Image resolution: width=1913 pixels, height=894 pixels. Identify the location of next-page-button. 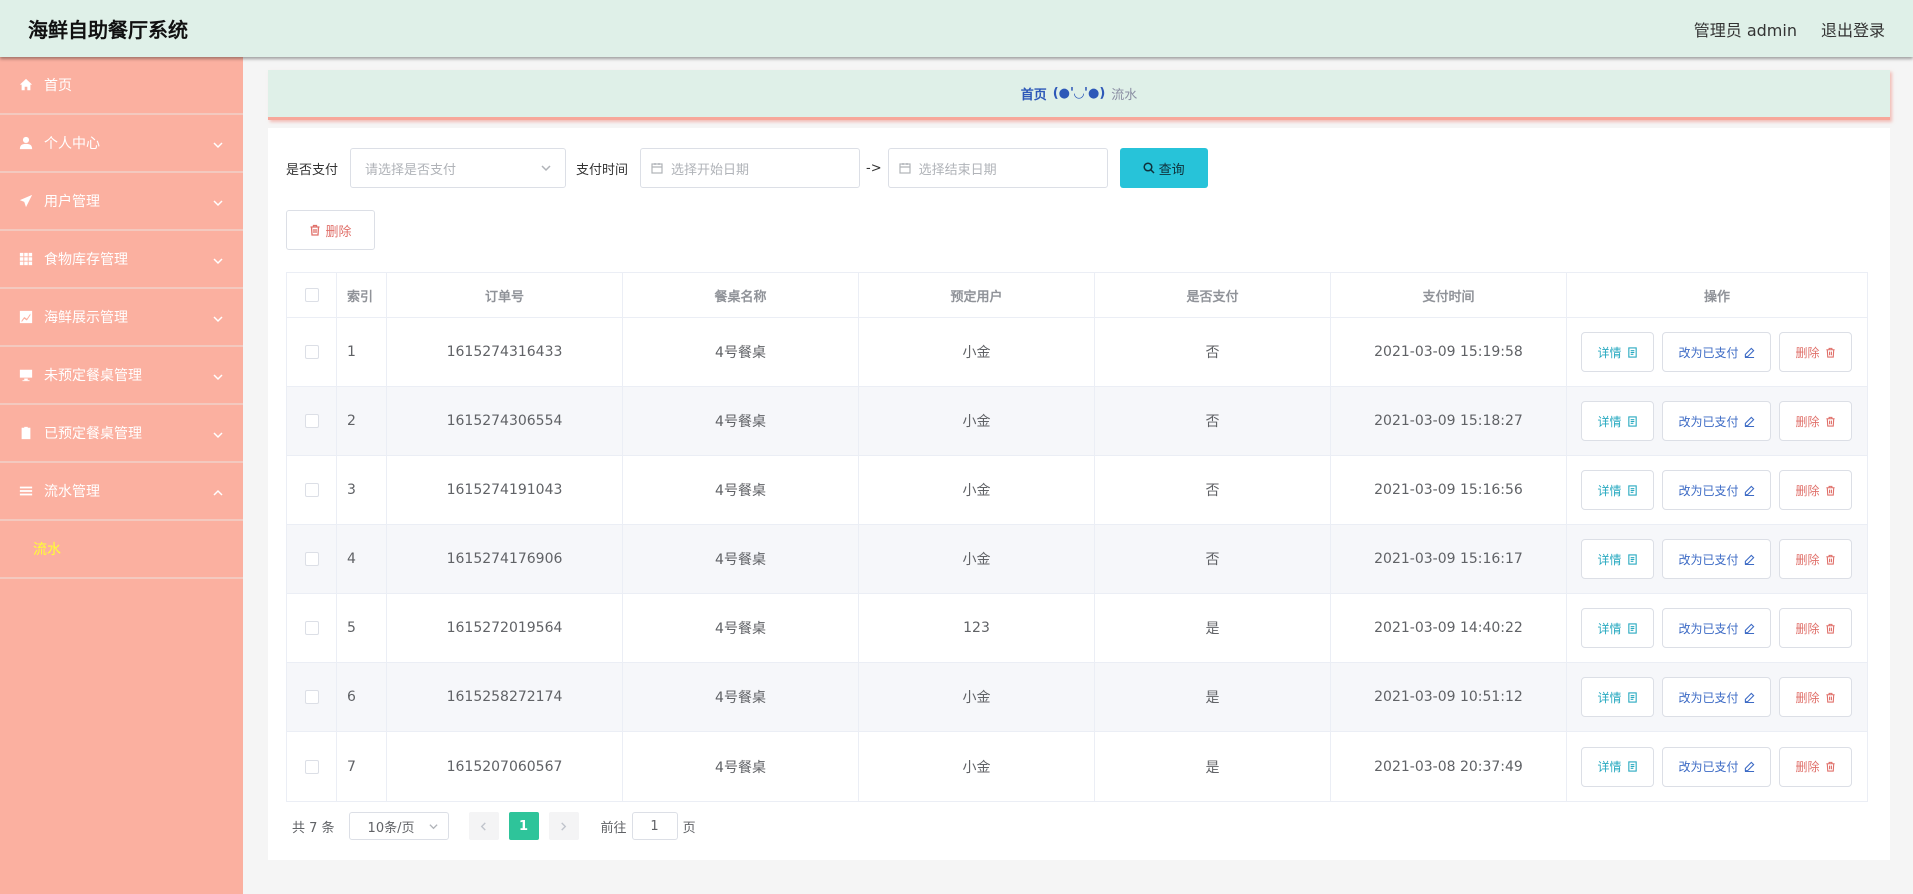
(563, 826).